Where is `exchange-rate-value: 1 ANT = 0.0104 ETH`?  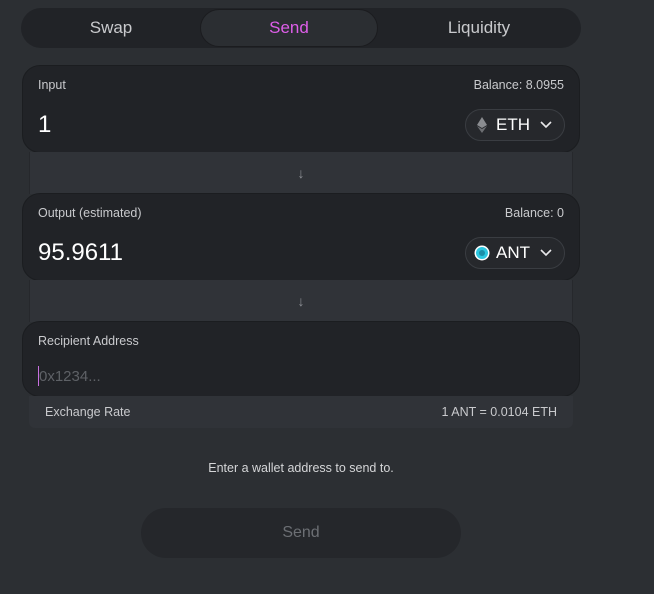 exchange-rate-value: 1 ANT = 0.0104 ETH is located at coordinates (499, 412).